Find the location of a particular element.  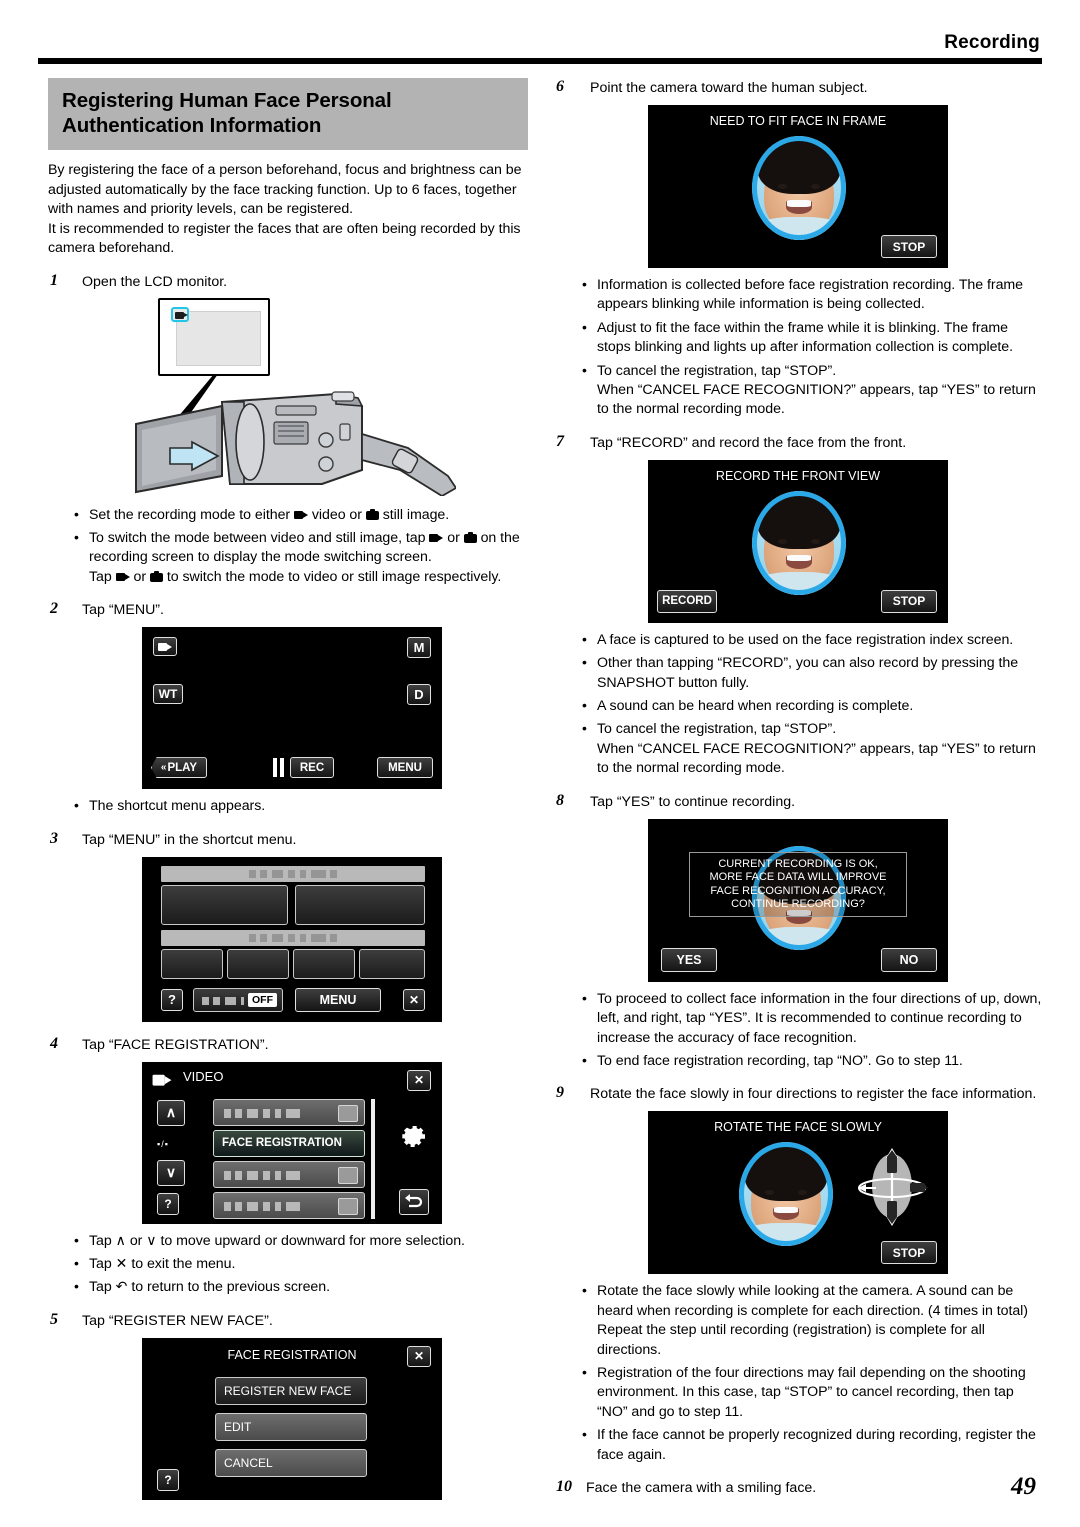

screenshot-rotate-face-wrap: ROTATE THE FACE SLOWLY STOP is located at coordinates (798, 1189).